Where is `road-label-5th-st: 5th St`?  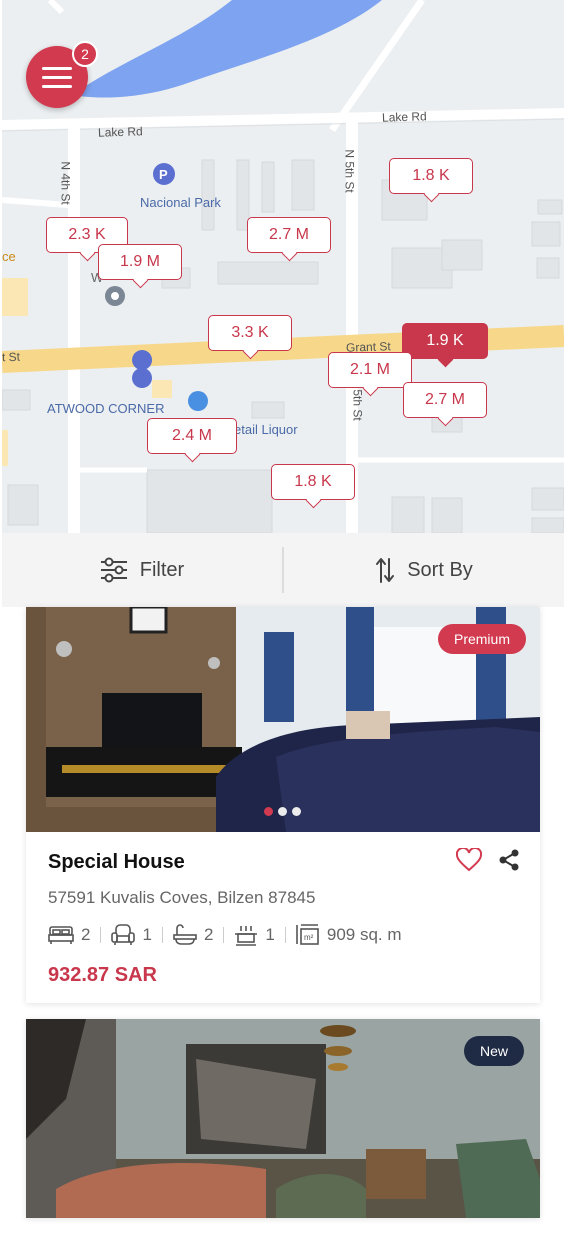
road-label-5th-st: 5th St is located at coordinates (357, 405).